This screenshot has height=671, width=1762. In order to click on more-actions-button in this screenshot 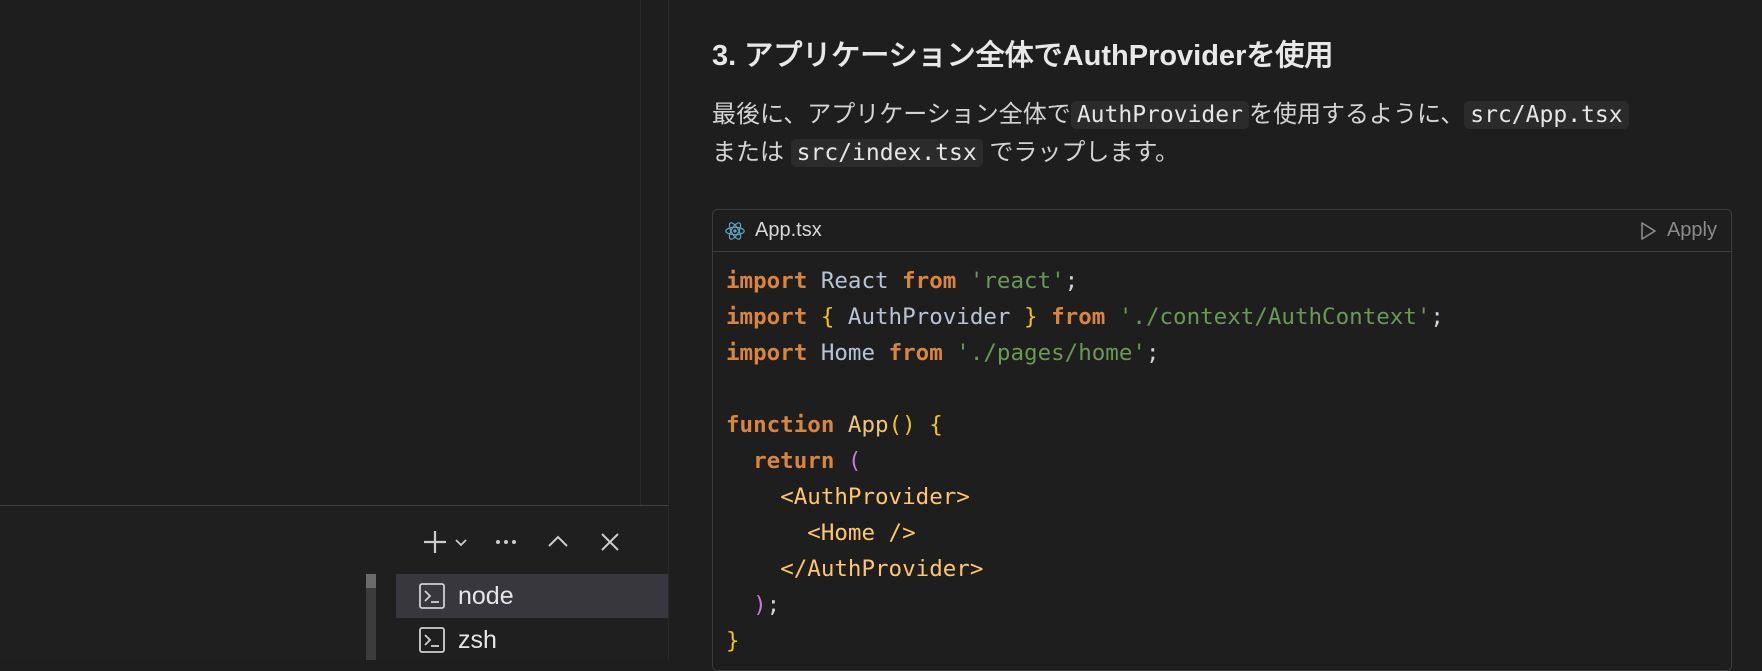, I will do `click(506, 542)`.